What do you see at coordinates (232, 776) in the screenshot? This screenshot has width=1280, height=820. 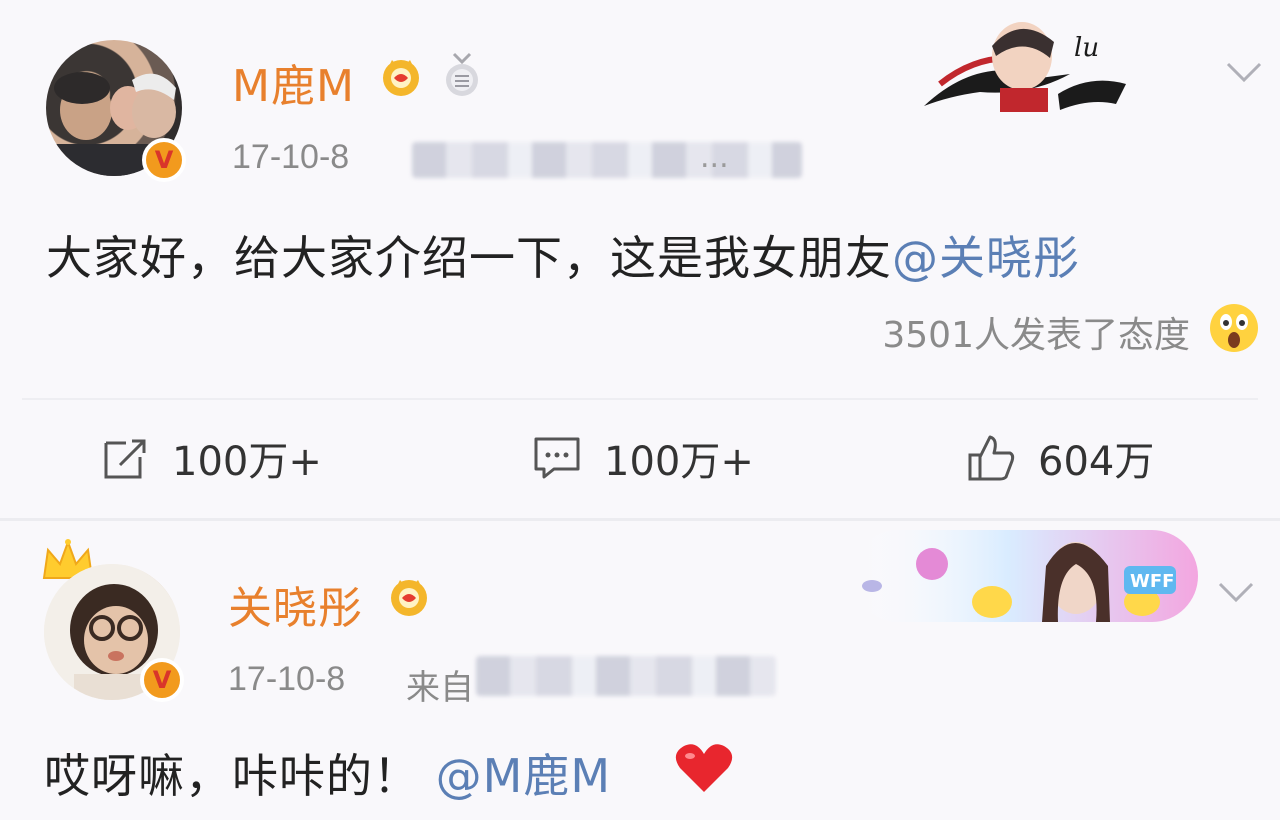 I see `content-text: 哎呀嘛，咔咔的！` at bounding box center [232, 776].